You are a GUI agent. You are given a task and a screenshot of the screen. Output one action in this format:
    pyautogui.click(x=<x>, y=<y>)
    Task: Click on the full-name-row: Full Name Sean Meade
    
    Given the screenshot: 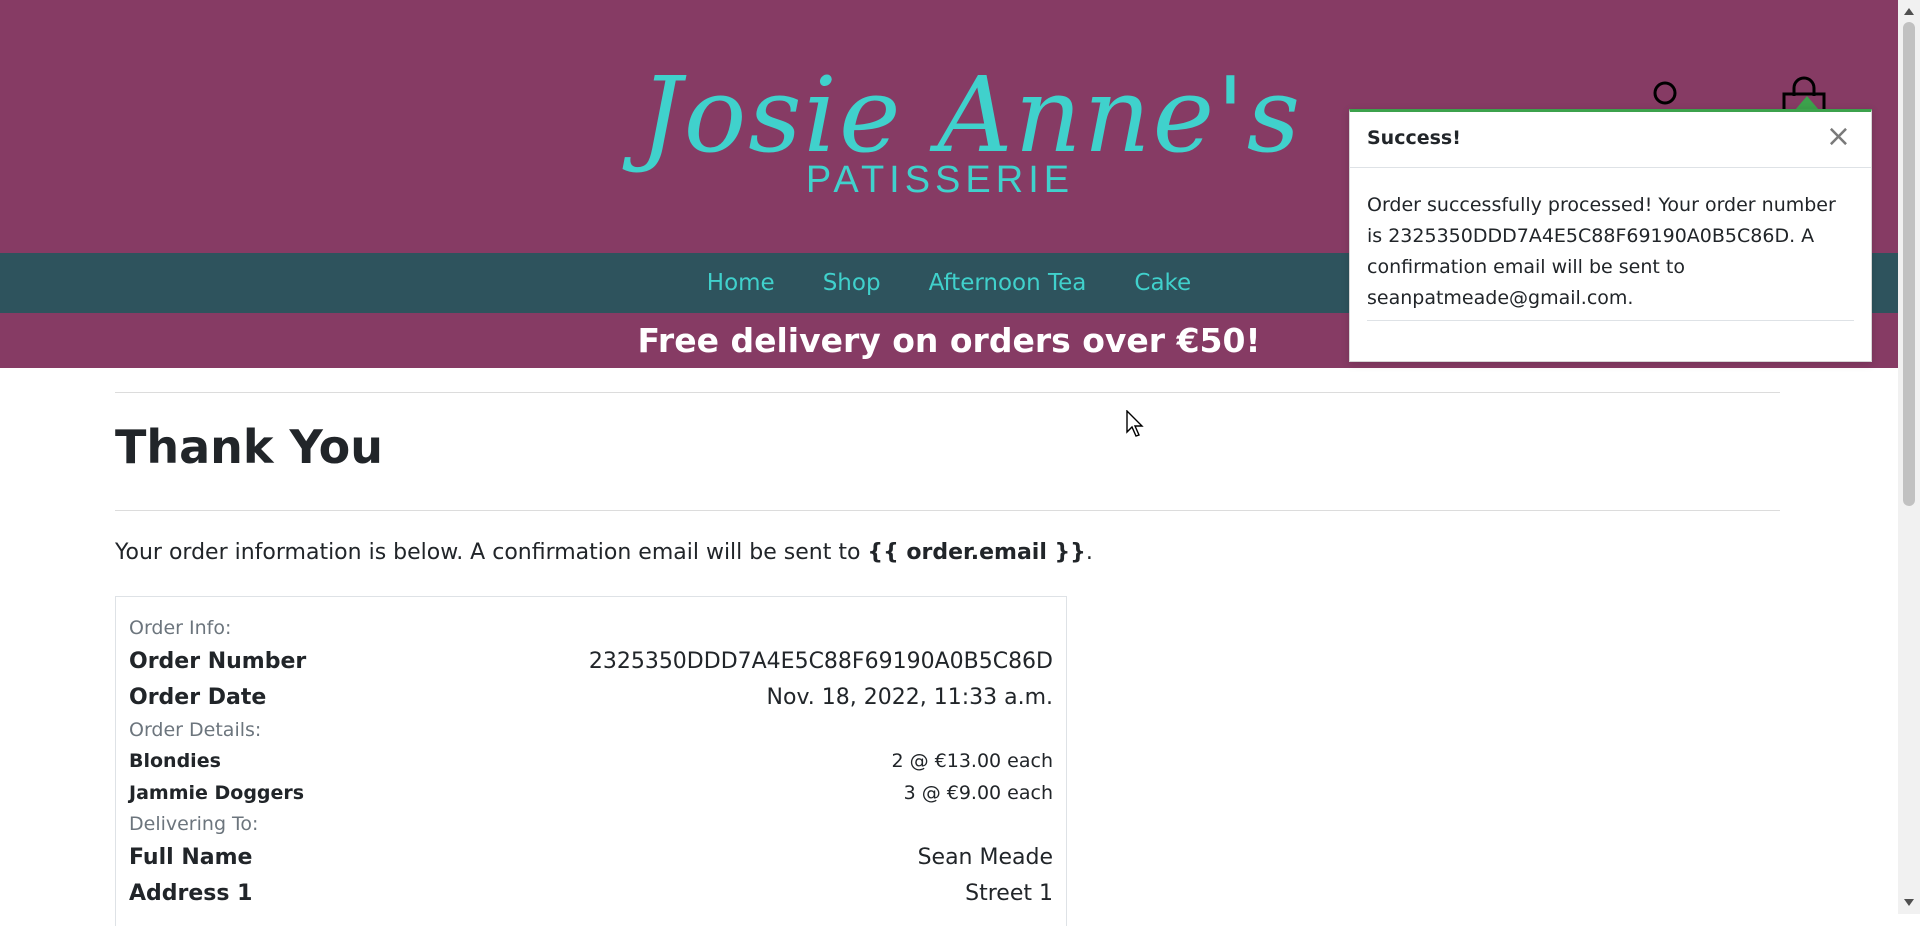 What is the action you would take?
    pyautogui.click(x=591, y=857)
    